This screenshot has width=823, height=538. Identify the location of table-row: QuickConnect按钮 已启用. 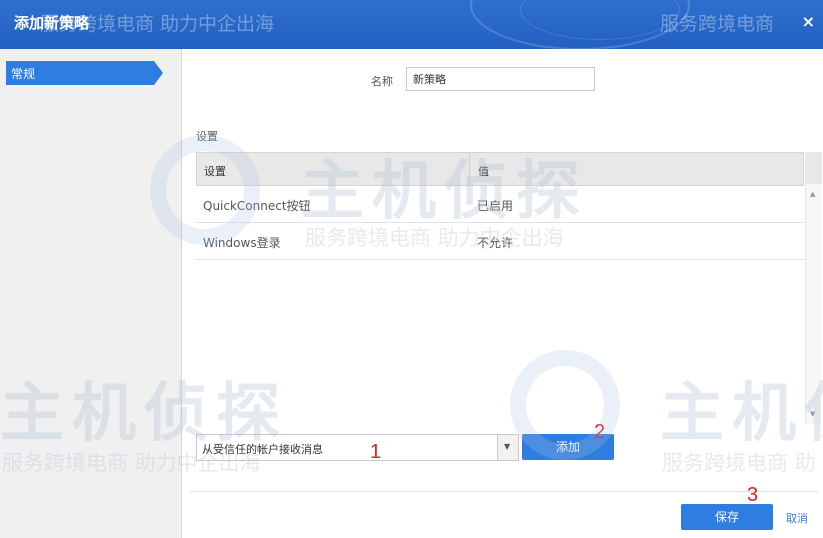
(500, 204).